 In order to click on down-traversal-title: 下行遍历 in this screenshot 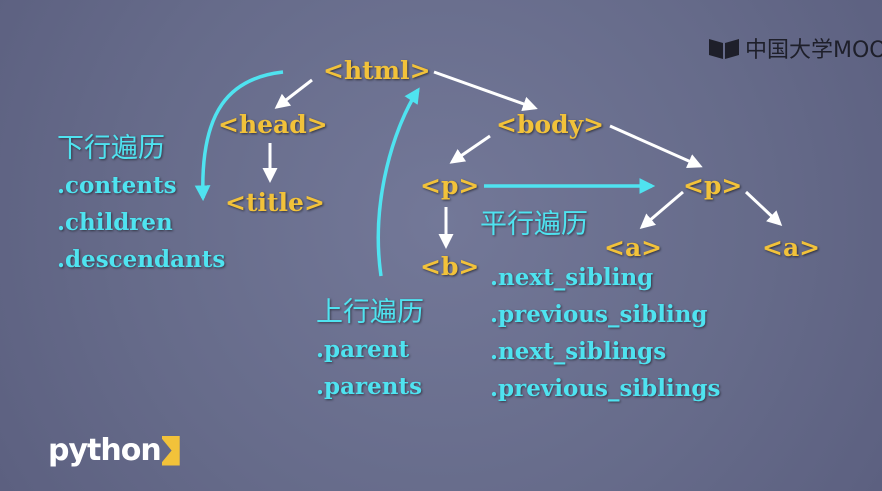, I will do `click(111, 148)`.